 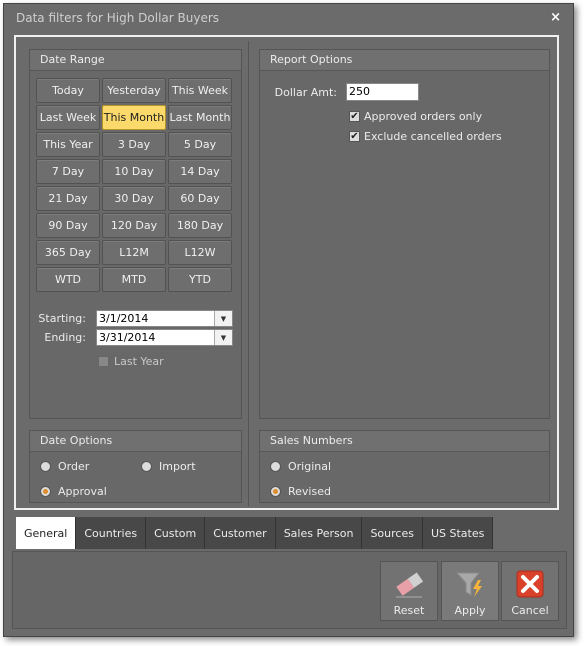 What do you see at coordinates (68, 225) in the screenshot?
I see `date-range-button: 90 Day` at bounding box center [68, 225].